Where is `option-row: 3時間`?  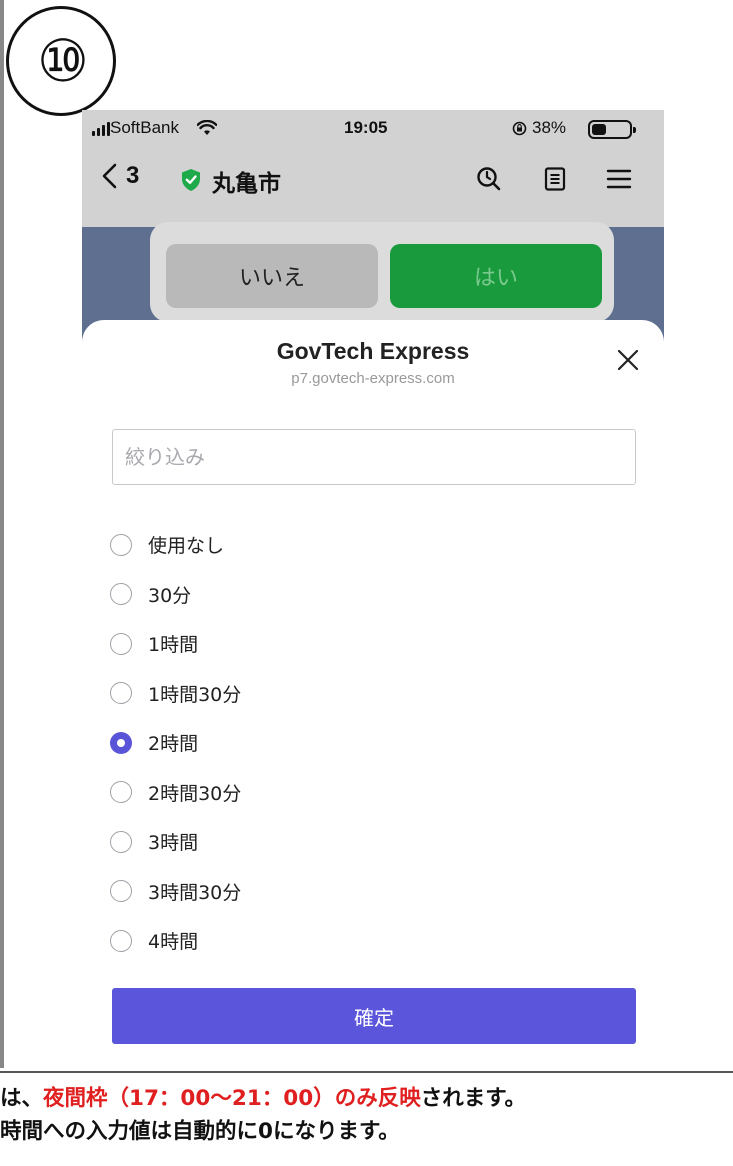 option-row: 3時間 is located at coordinates (370, 842).